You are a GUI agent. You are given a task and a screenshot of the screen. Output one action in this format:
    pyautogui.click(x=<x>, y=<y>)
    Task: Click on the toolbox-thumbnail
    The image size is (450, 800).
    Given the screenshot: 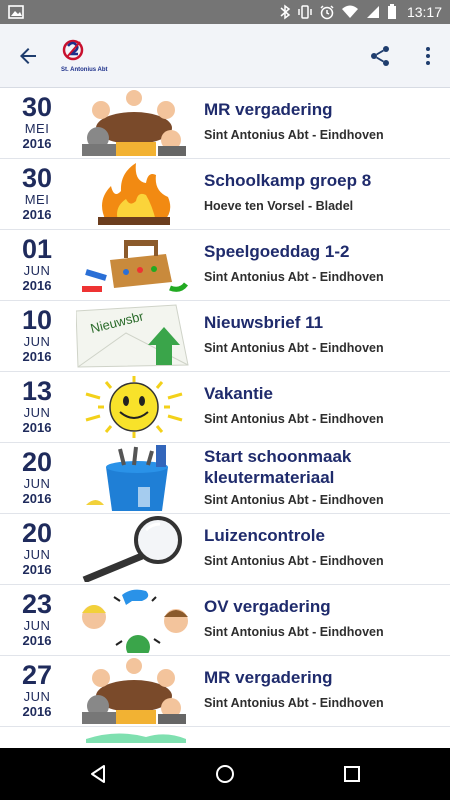 What is the action you would take?
    pyautogui.click(x=134, y=265)
    